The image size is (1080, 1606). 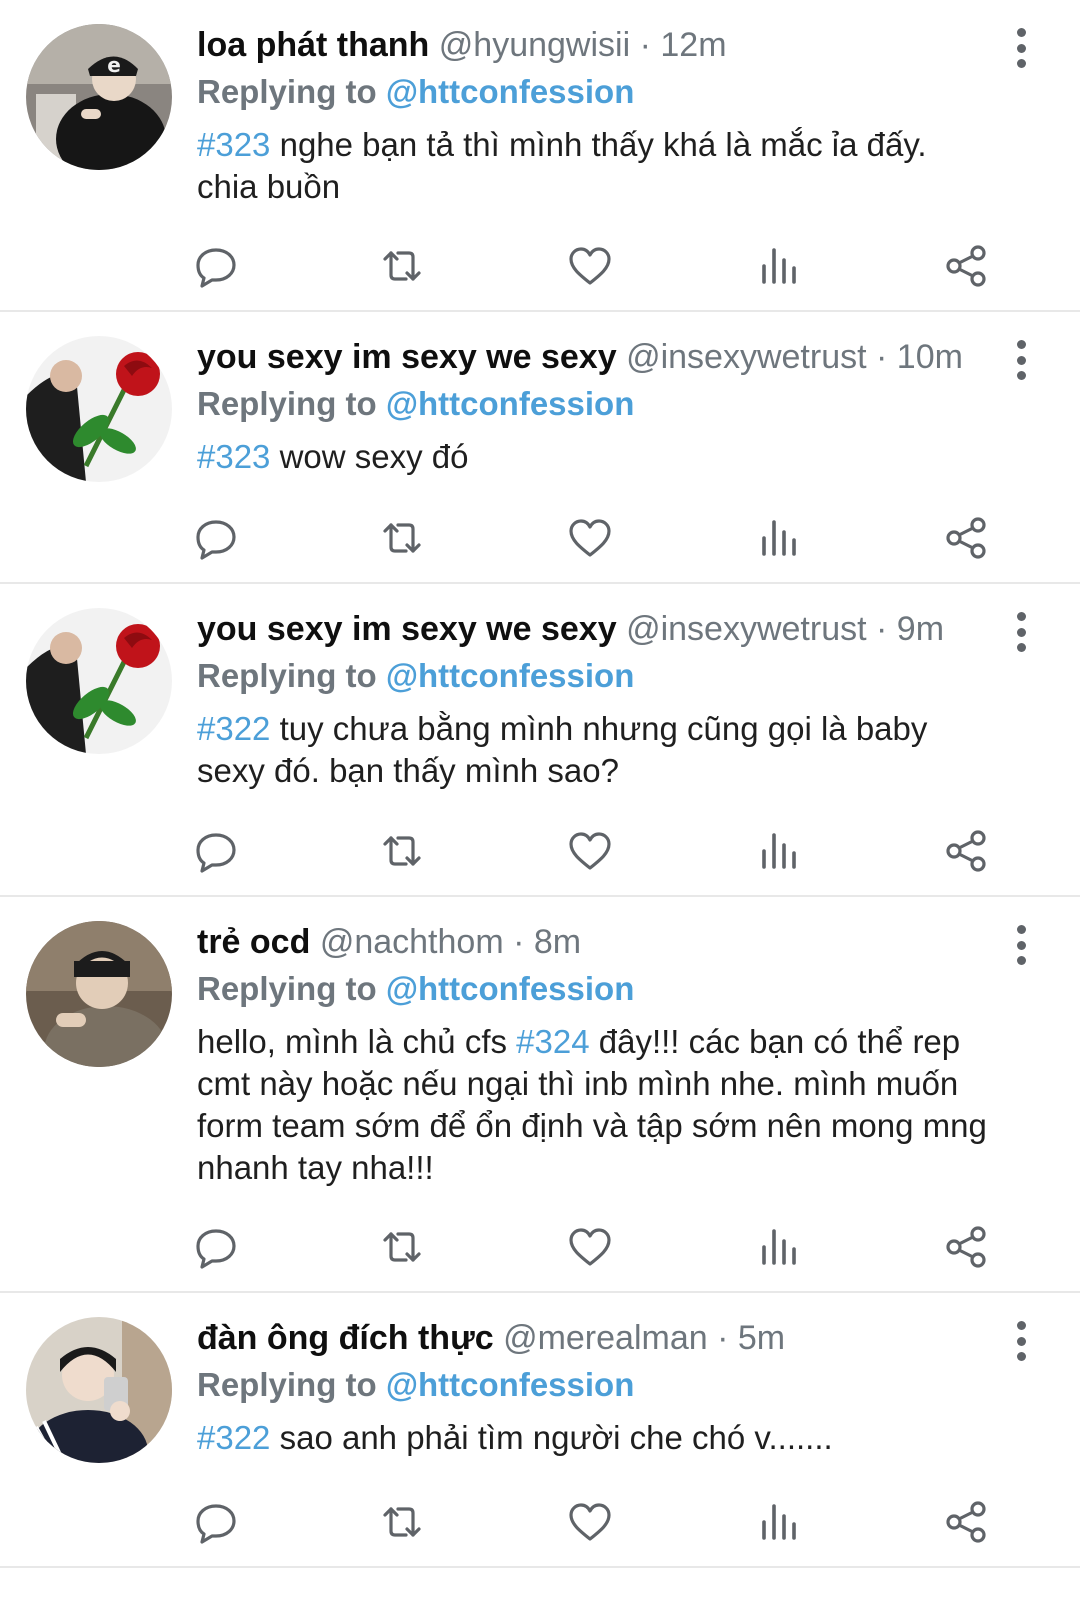 I want to click on timestamp: 8m, so click(x=557, y=942).